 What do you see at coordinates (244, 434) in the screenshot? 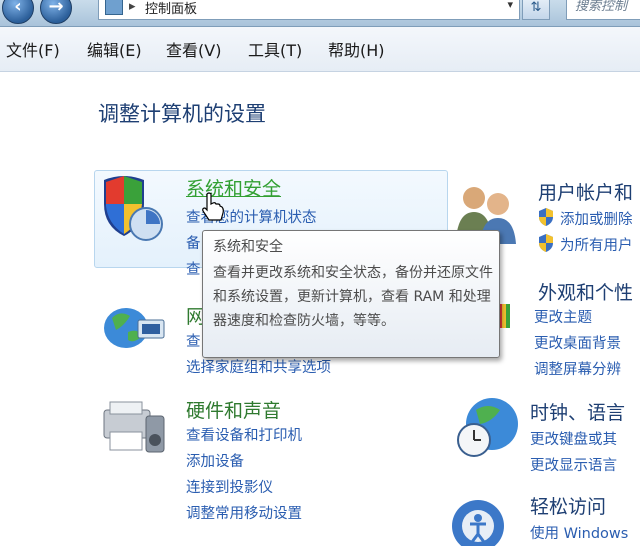
I see `link-devices-printers: 查看设备和打印机` at bounding box center [244, 434].